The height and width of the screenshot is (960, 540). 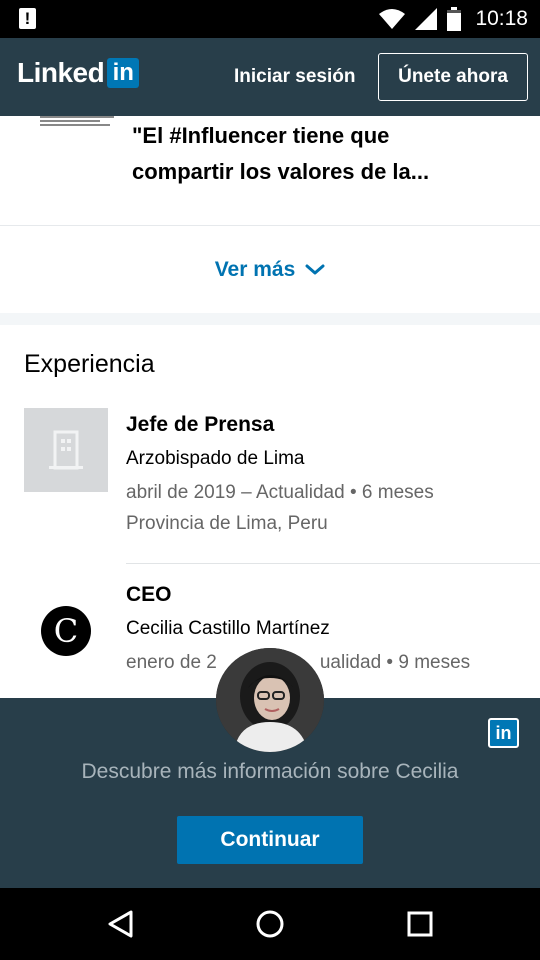 I want to click on alert-icon, so click(x=27, y=18).